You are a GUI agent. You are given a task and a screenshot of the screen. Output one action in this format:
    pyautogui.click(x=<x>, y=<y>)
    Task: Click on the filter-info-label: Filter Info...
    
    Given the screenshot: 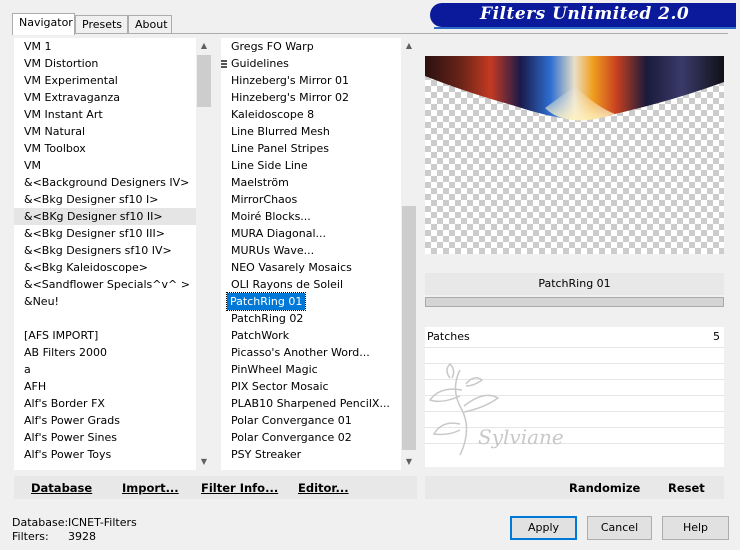 What is the action you would take?
    pyautogui.click(x=240, y=488)
    